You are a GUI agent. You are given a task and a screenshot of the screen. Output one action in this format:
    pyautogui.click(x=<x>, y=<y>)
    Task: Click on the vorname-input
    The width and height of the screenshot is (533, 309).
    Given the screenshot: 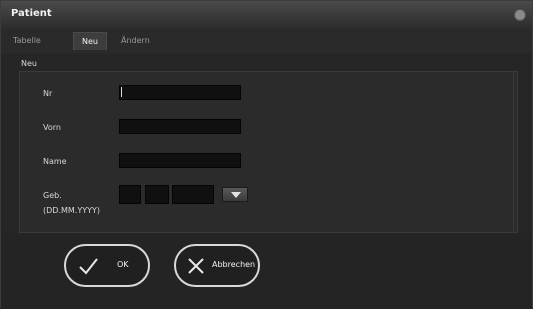 What is the action you would take?
    pyautogui.click(x=180, y=126)
    